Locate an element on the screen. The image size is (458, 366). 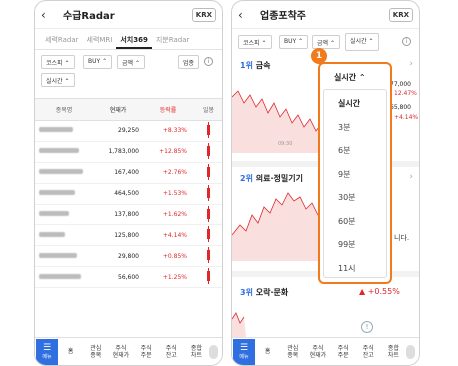
step-badge: 1 is located at coordinates (319, 56).